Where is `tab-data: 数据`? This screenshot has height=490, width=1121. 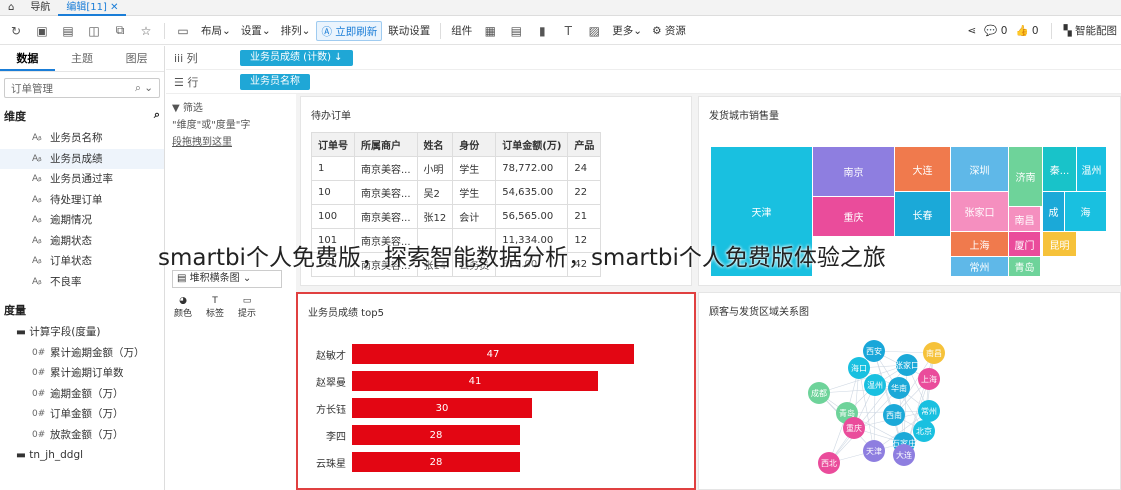 tab-data: 数据 is located at coordinates (27, 58).